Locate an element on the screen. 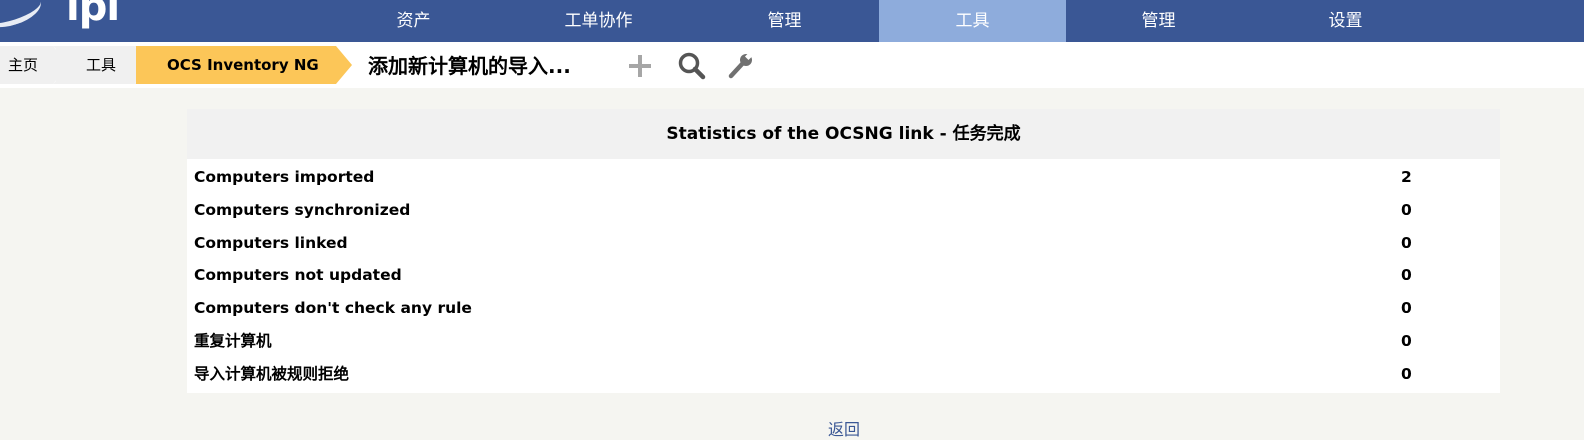 This screenshot has height=440, width=1584. breadcrumb-tools: 工具 is located at coordinates (96, 65).